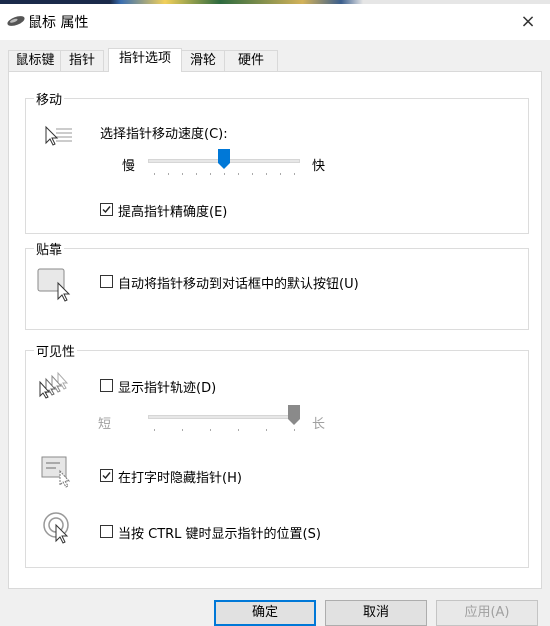 The width and height of the screenshot is (550, 626). Describe the element at coordinates (275, 22) in the screenshot. I see `title-bar: 鼠标 属性 ×` at that location.